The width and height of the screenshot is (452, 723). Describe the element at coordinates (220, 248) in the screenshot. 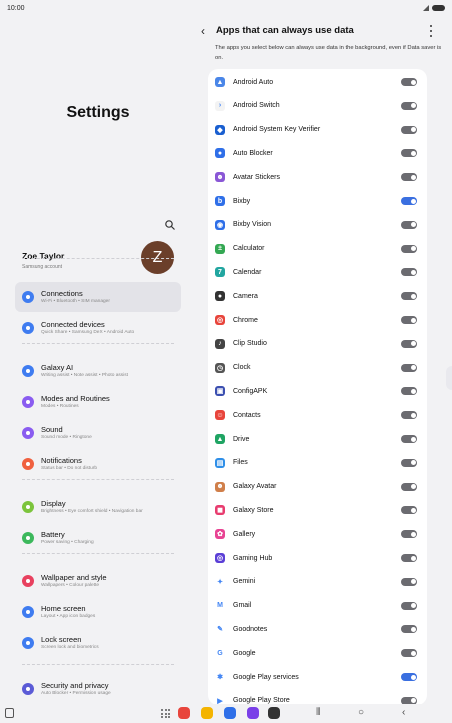

I see `app-icon: ±` at that location.